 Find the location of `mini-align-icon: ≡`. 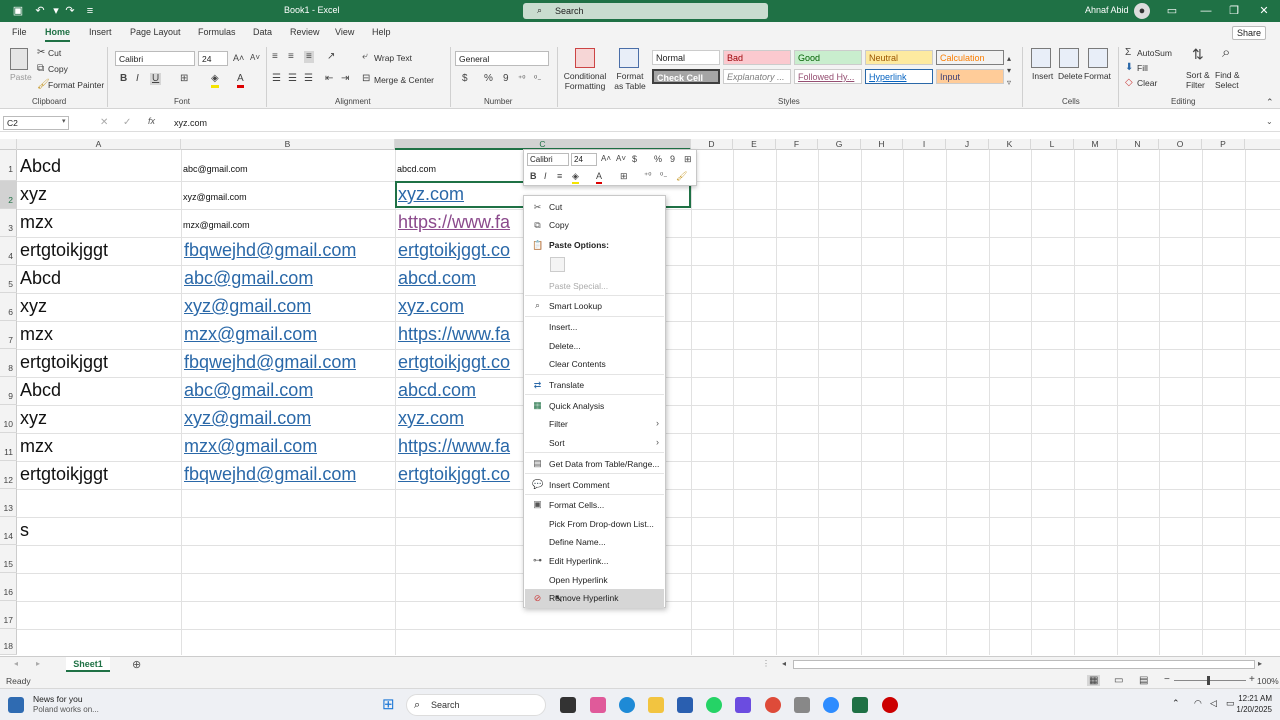

mini-align-icon: ≡ is located at coordinates (559, 176).